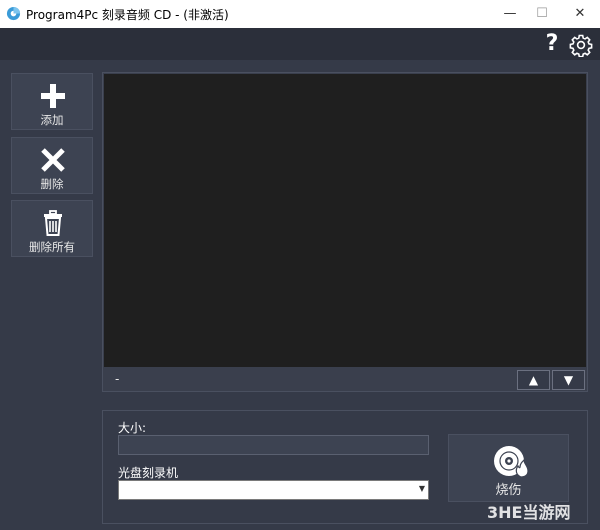  Describe the element at coordinates (52, 247) in the screenshot. I see `remove-all-button-label: 删除所有` at that location.